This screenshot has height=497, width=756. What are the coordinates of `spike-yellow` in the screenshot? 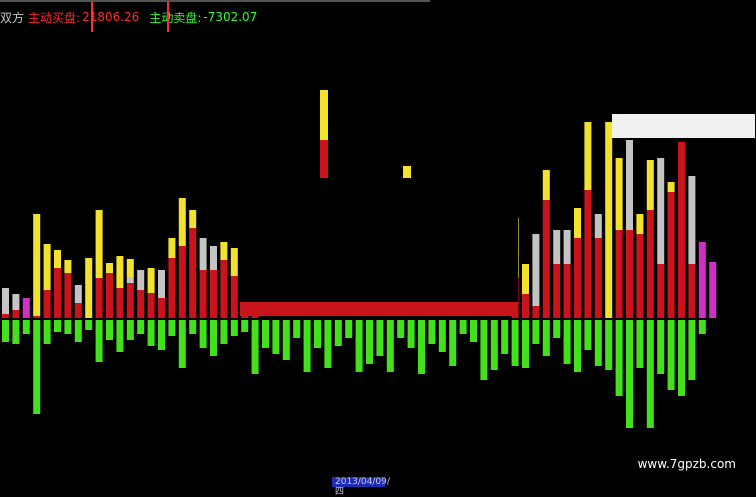 It's located at (324, 115).